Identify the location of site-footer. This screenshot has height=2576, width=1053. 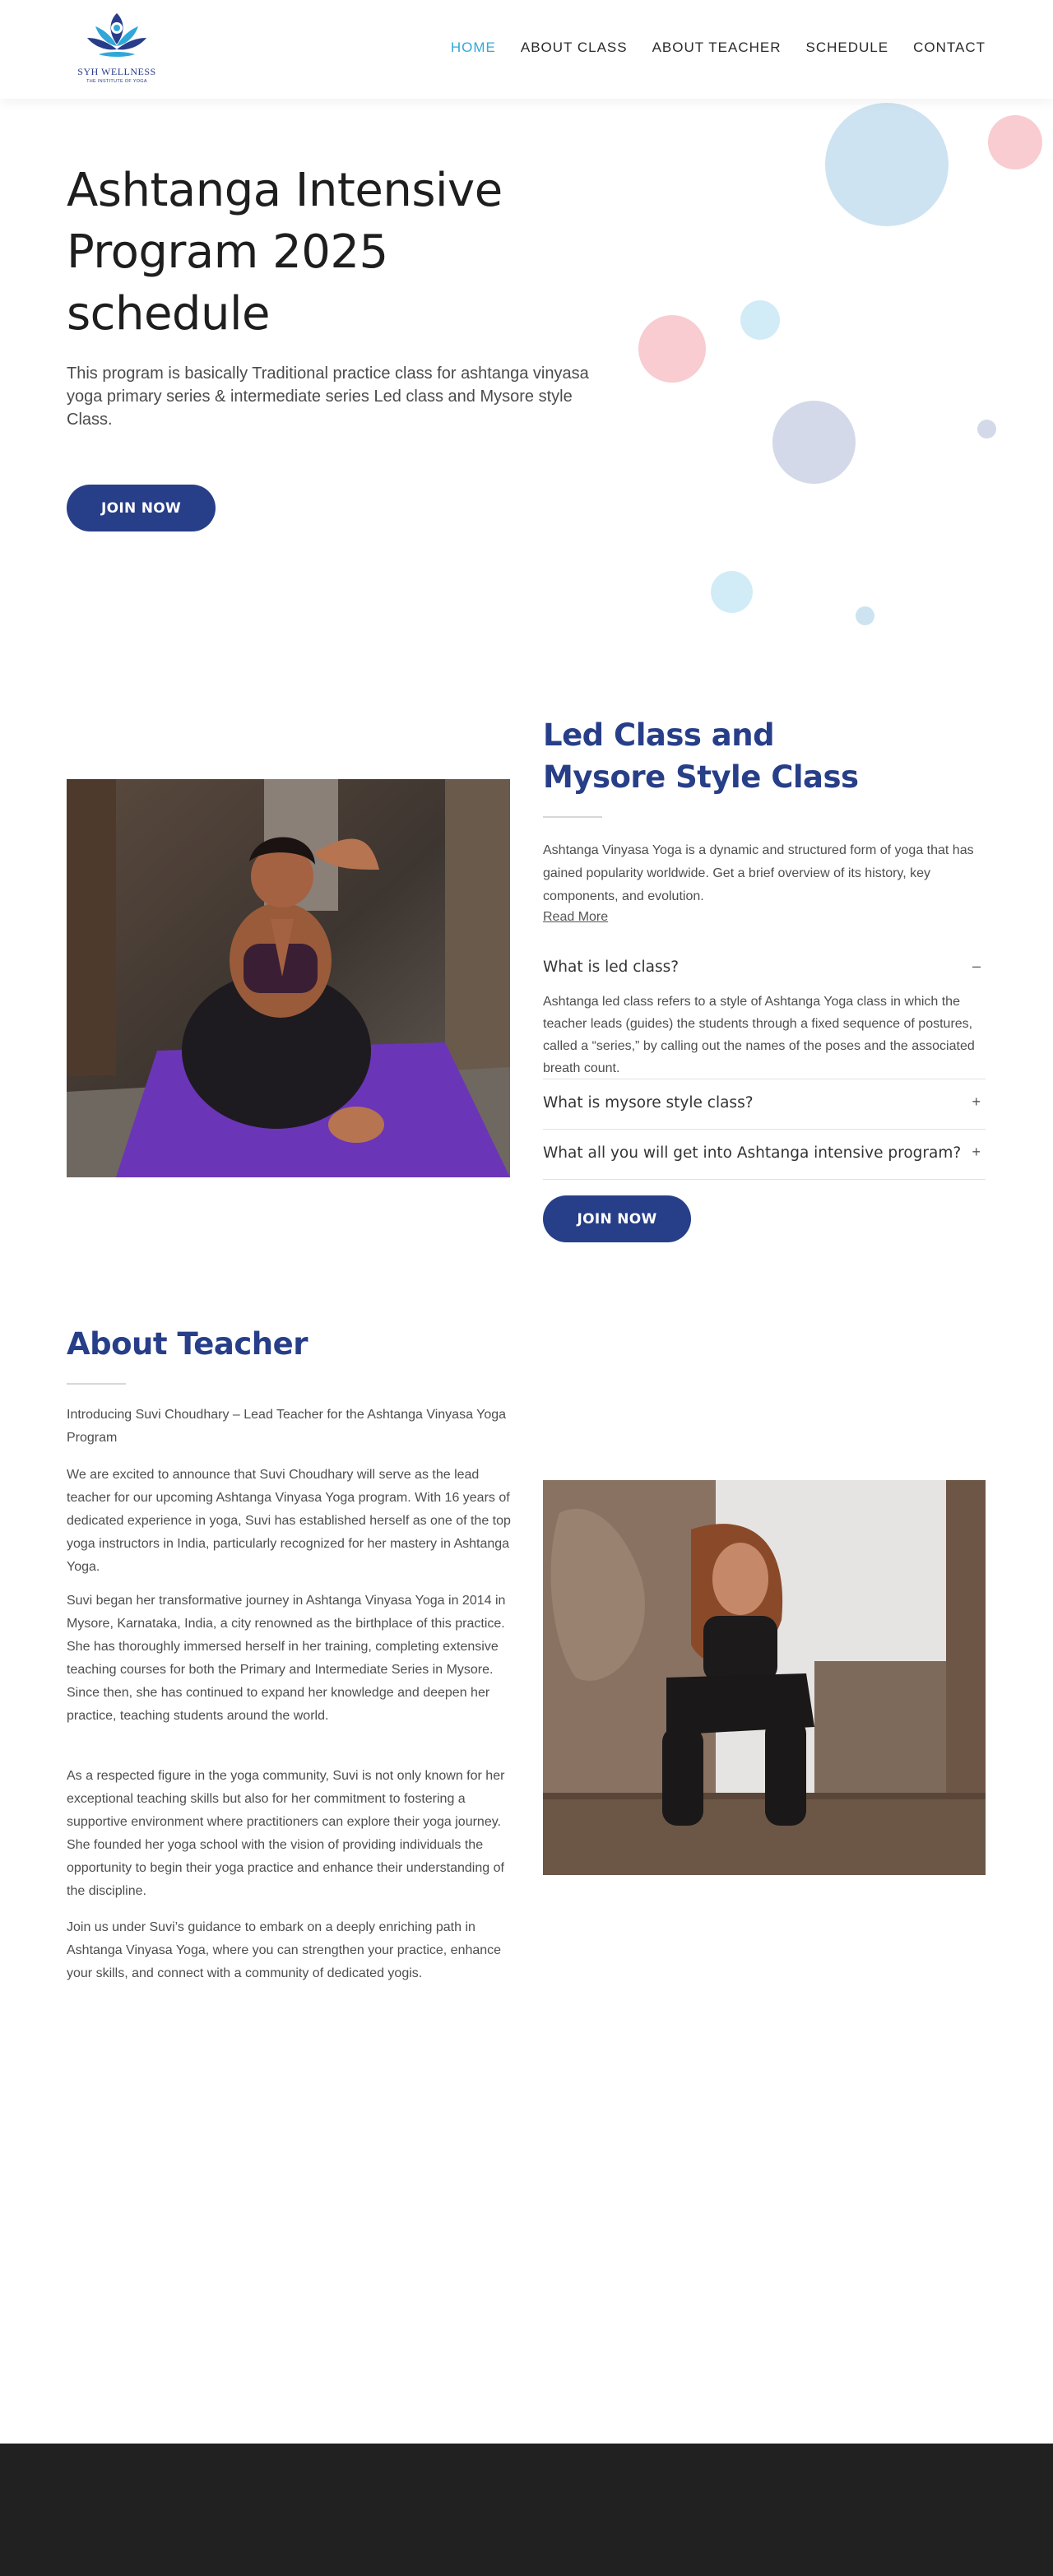
(526, 2510).